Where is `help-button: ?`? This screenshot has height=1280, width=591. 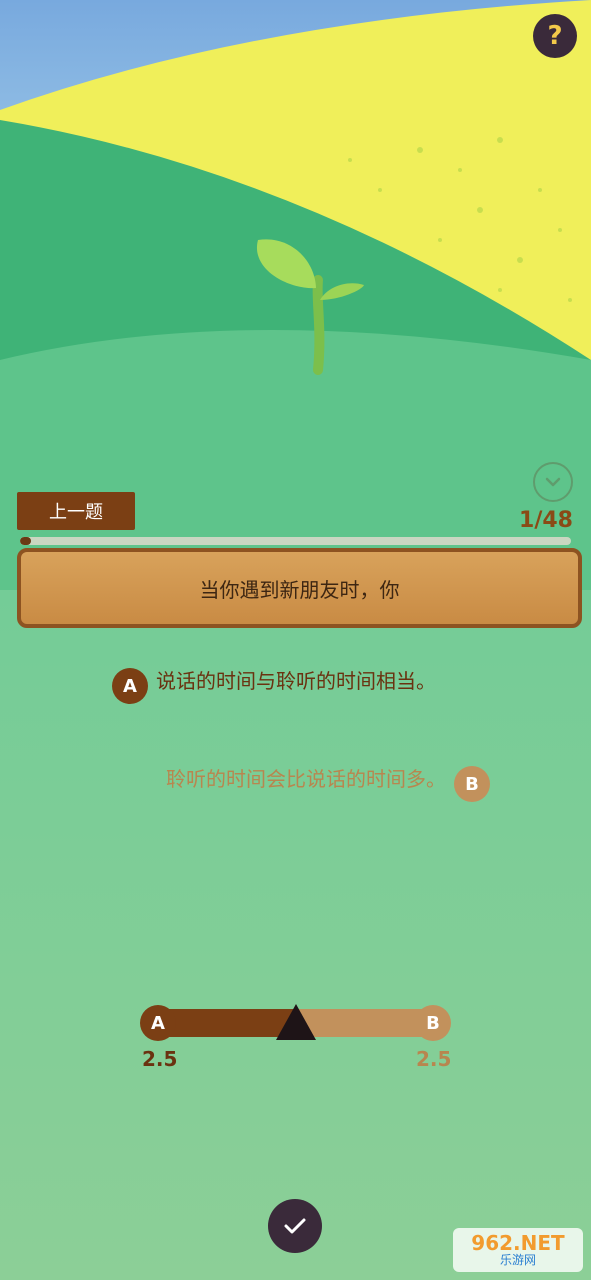 help-button: ? is located at coordinates (555, 36).